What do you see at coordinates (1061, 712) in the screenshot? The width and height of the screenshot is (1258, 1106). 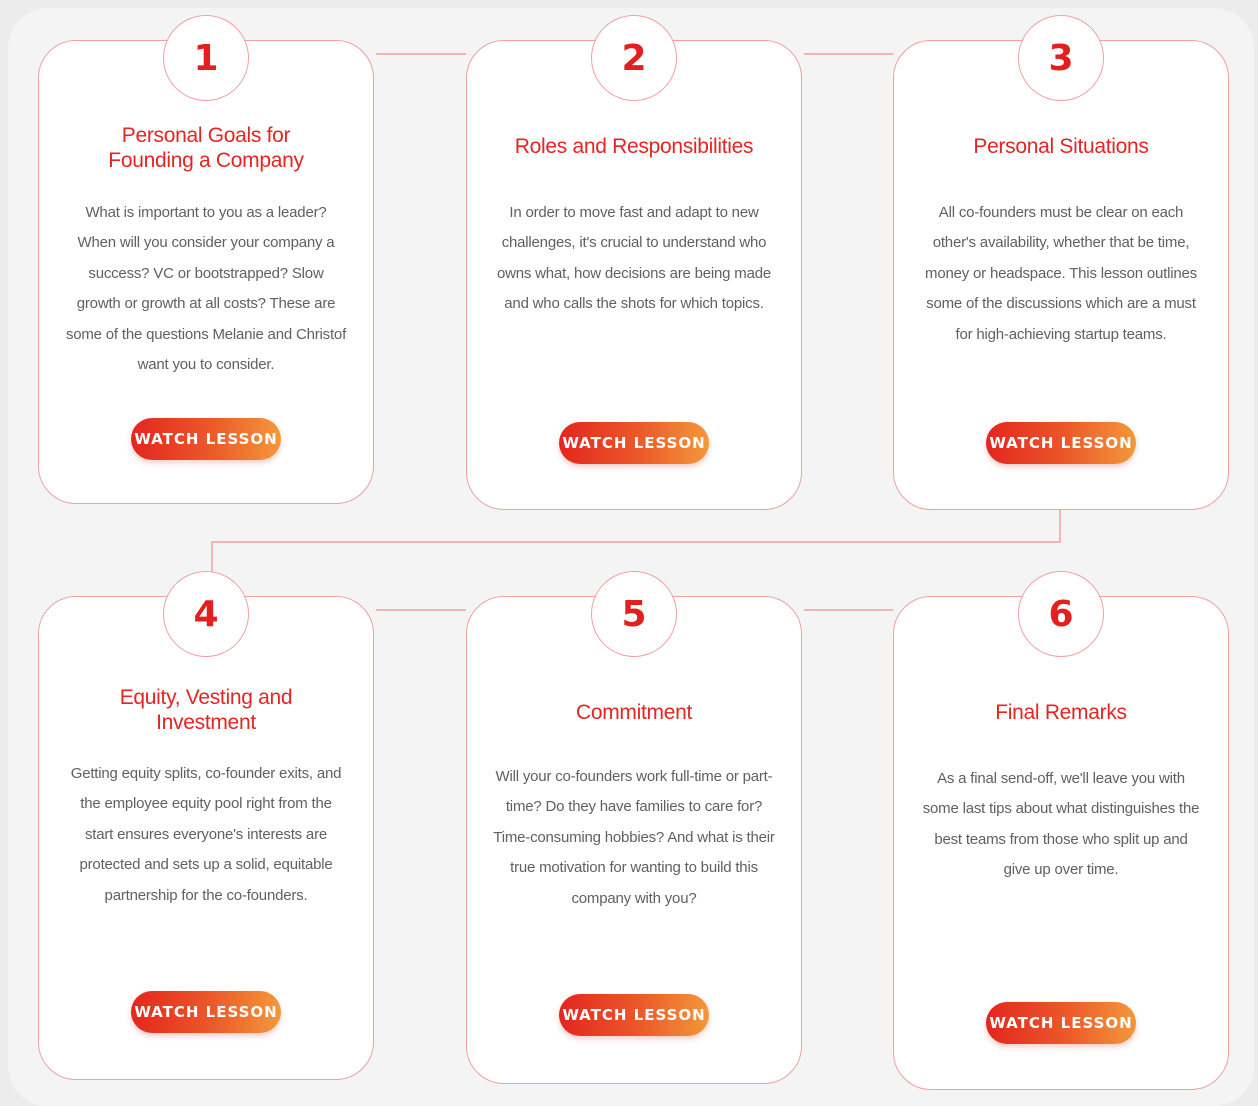 I see `lesson-title: Final Remarks` at bounding box center [1061, 712].